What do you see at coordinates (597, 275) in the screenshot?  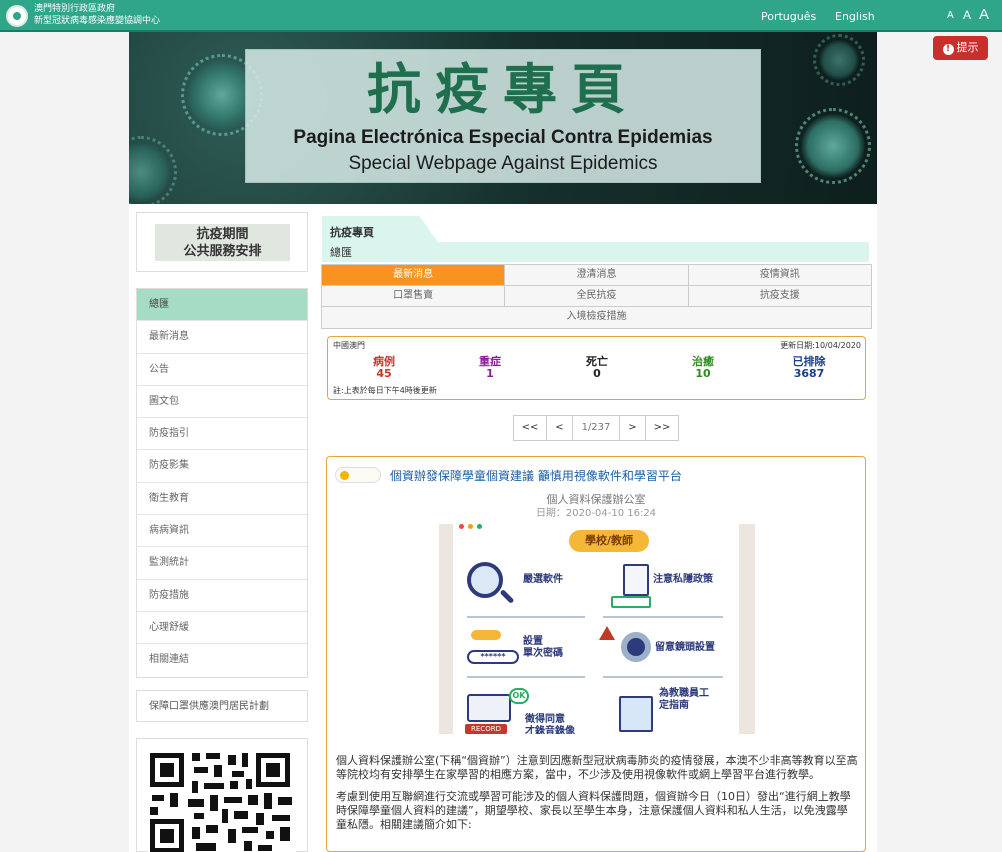 I see `tab-clarifications: 澄清消息` at bounding box center [597, 275].